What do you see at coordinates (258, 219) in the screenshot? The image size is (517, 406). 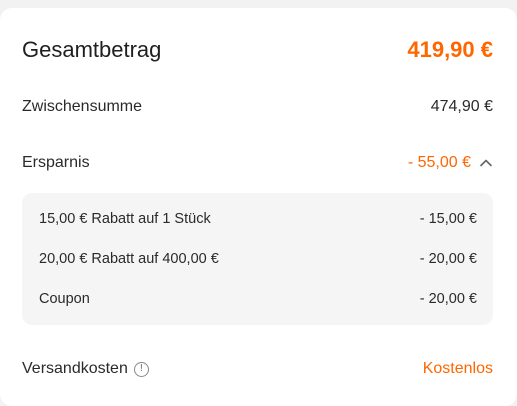 I see `discount-line: 15,00 € Rabatt auf 1 Stück - 15,00 €` at bounding box center [258, 219].